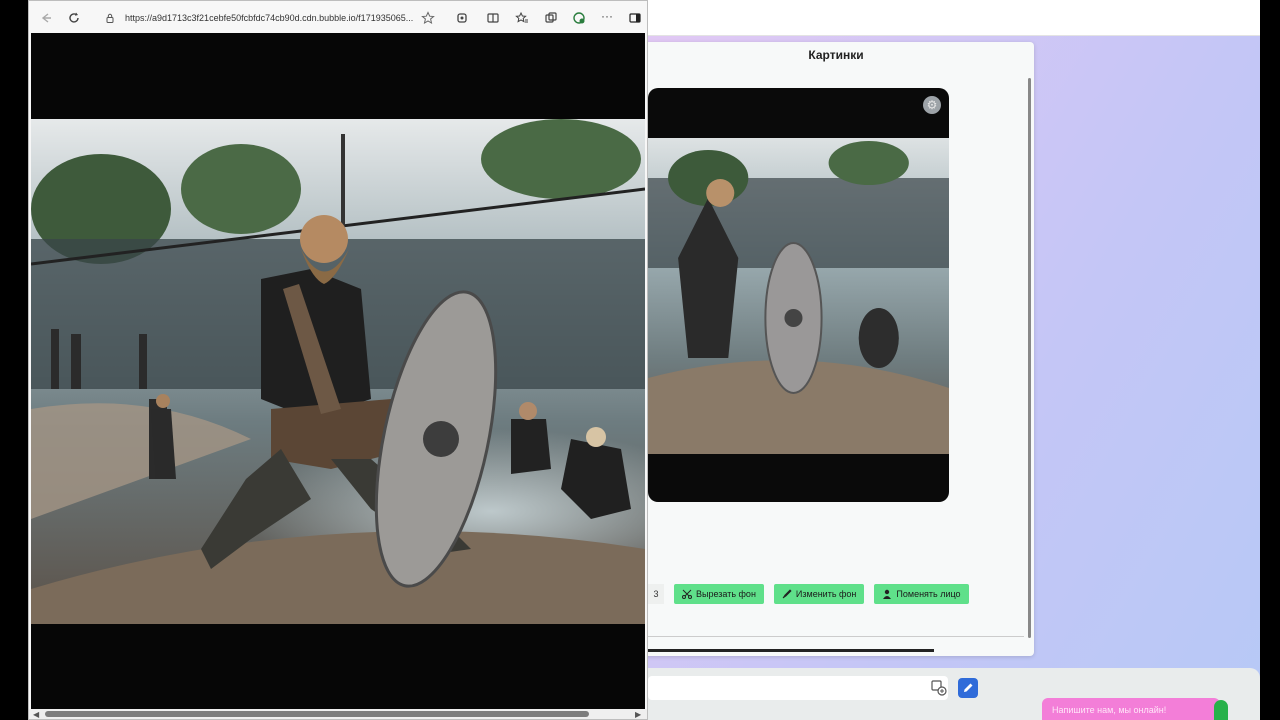 This screenshot has height=720, width=1280. I want to click on viking-image-thumbnail, so click(798, 296).